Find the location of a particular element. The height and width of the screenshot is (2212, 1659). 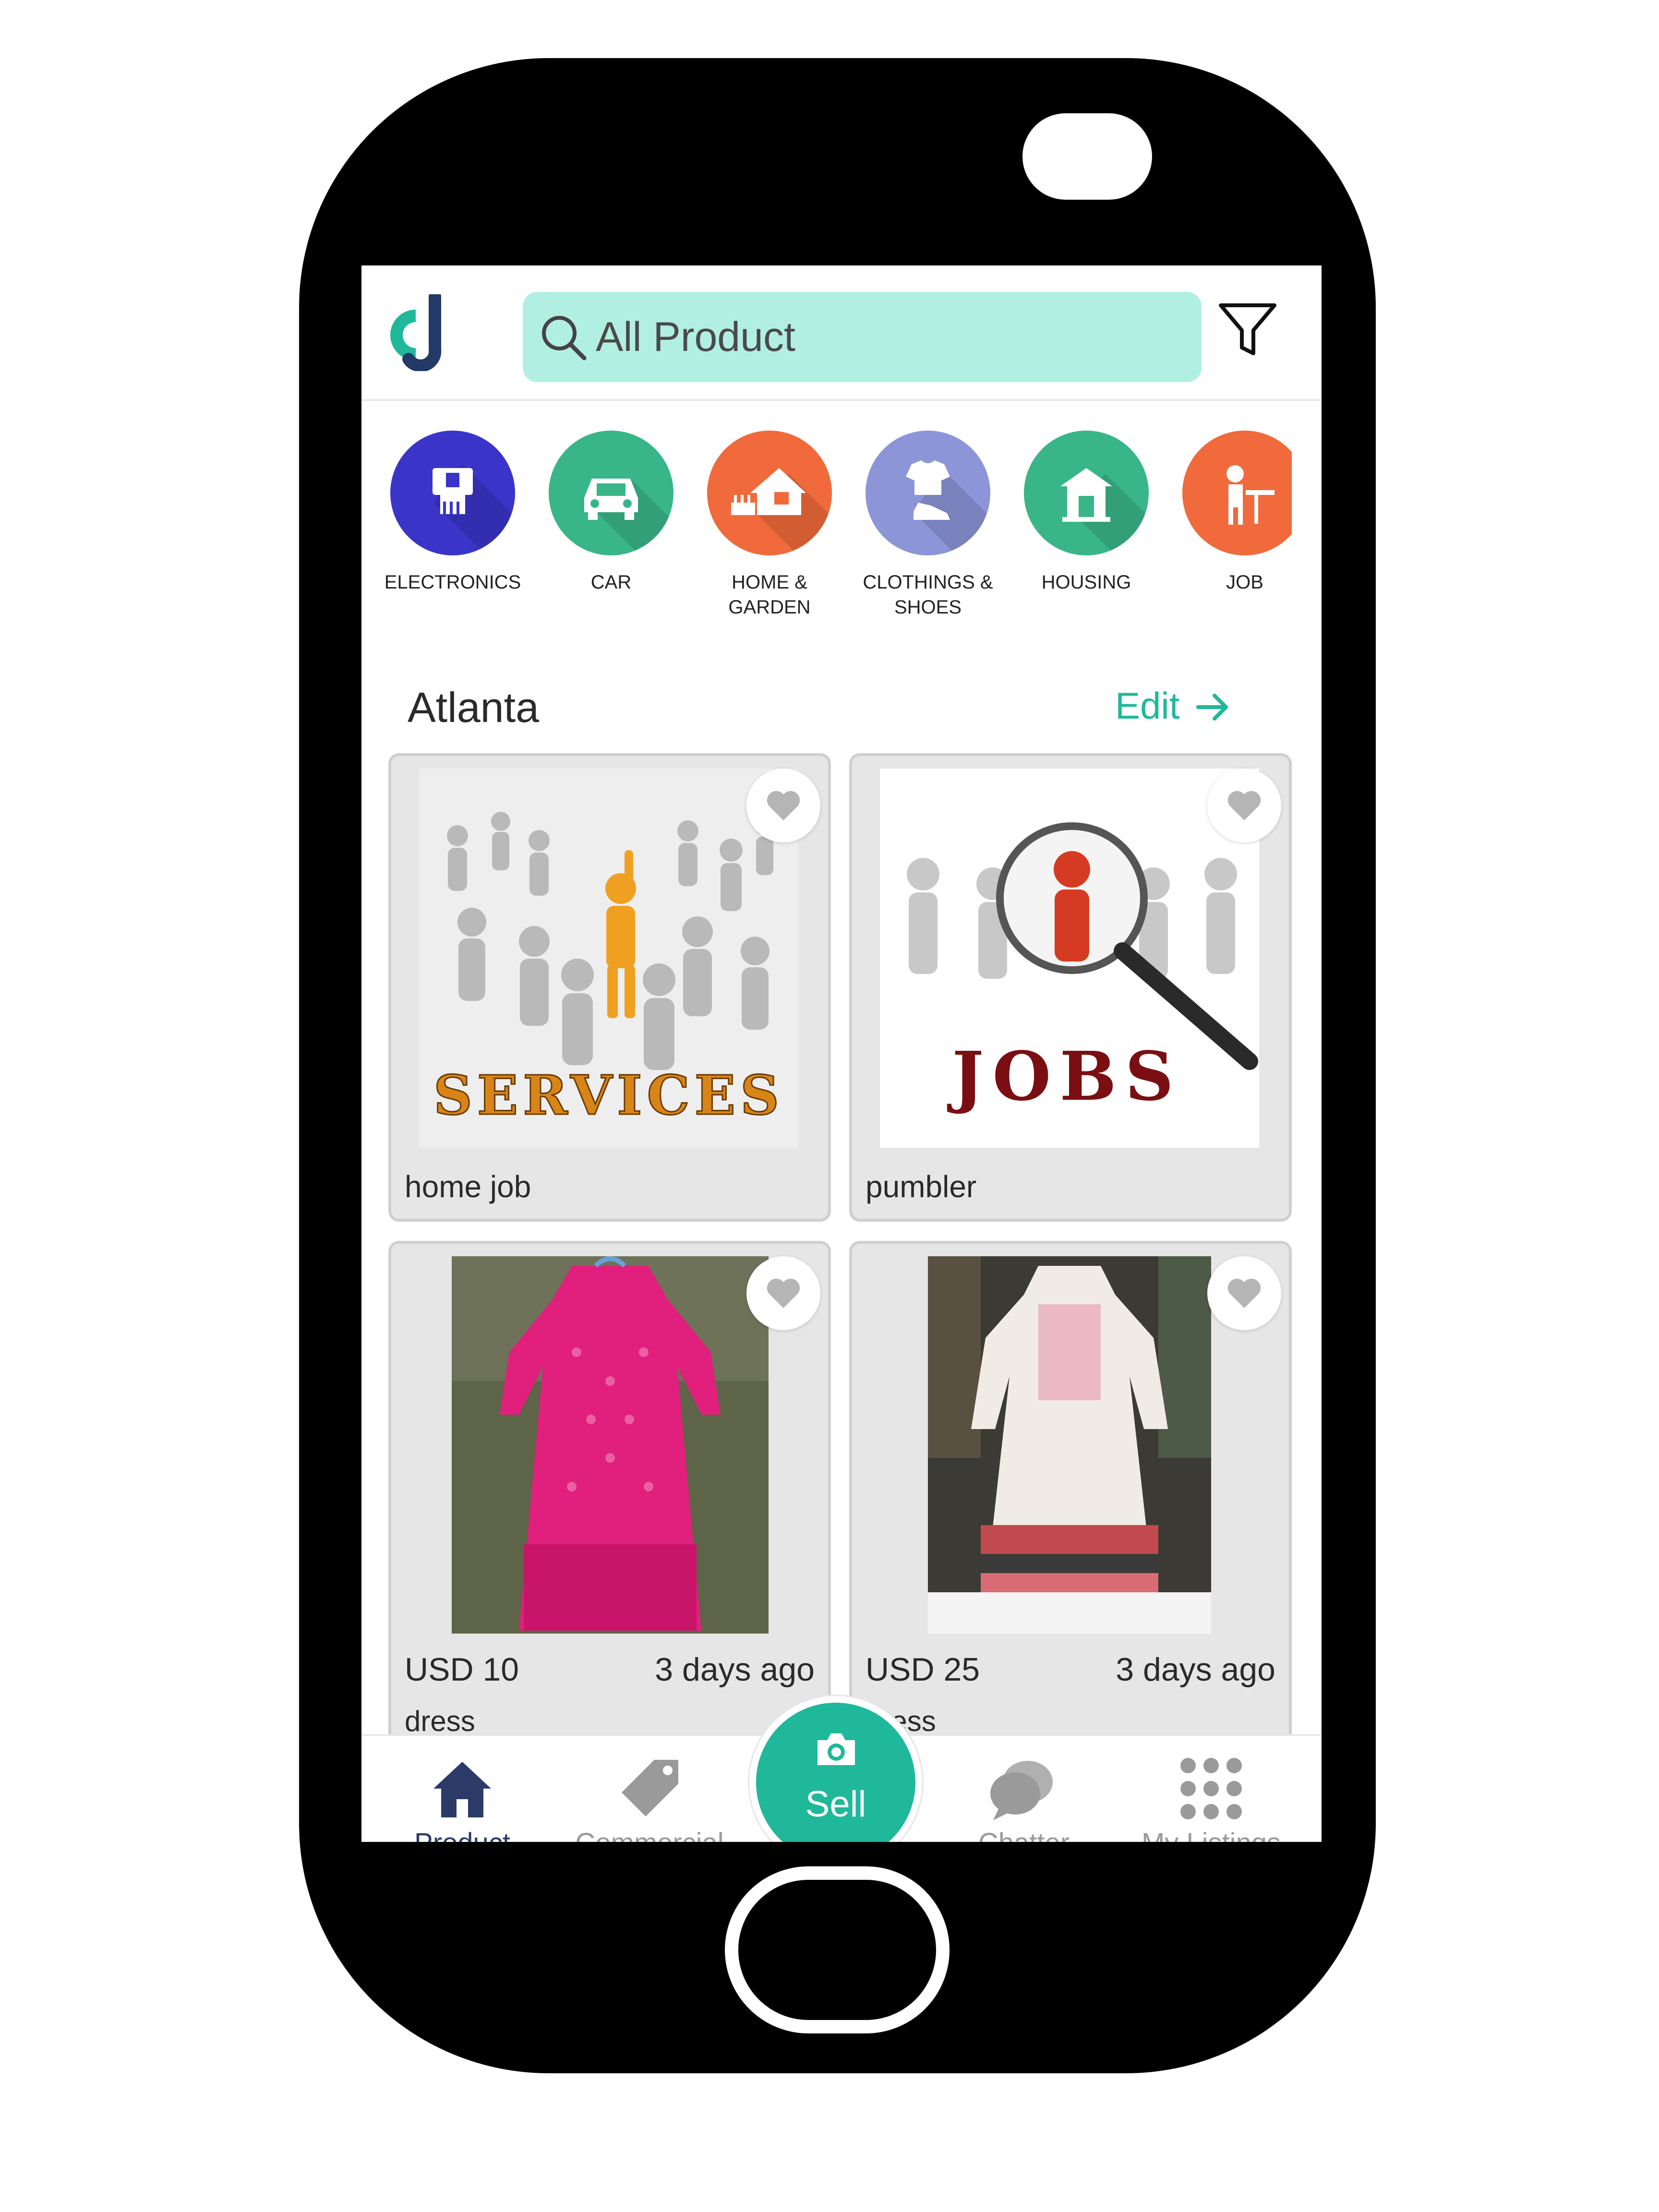

listing-card: JOBS pumbler is located at coordinates (1070, 988).